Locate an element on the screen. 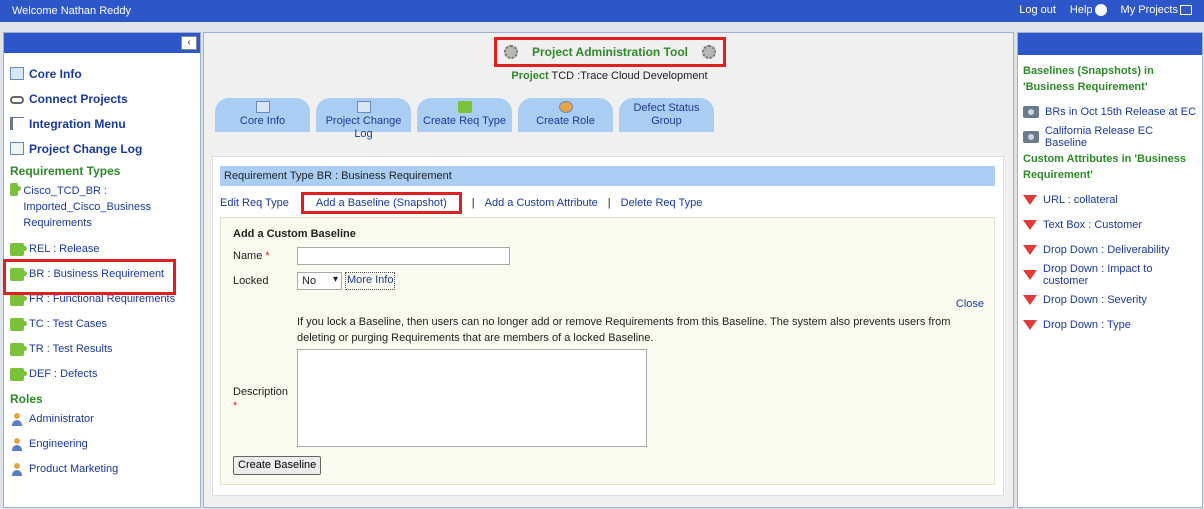 The image size is (1204, 509). attribute-item: Drop Down : Deliverability is located at coordinates (1110, 249).